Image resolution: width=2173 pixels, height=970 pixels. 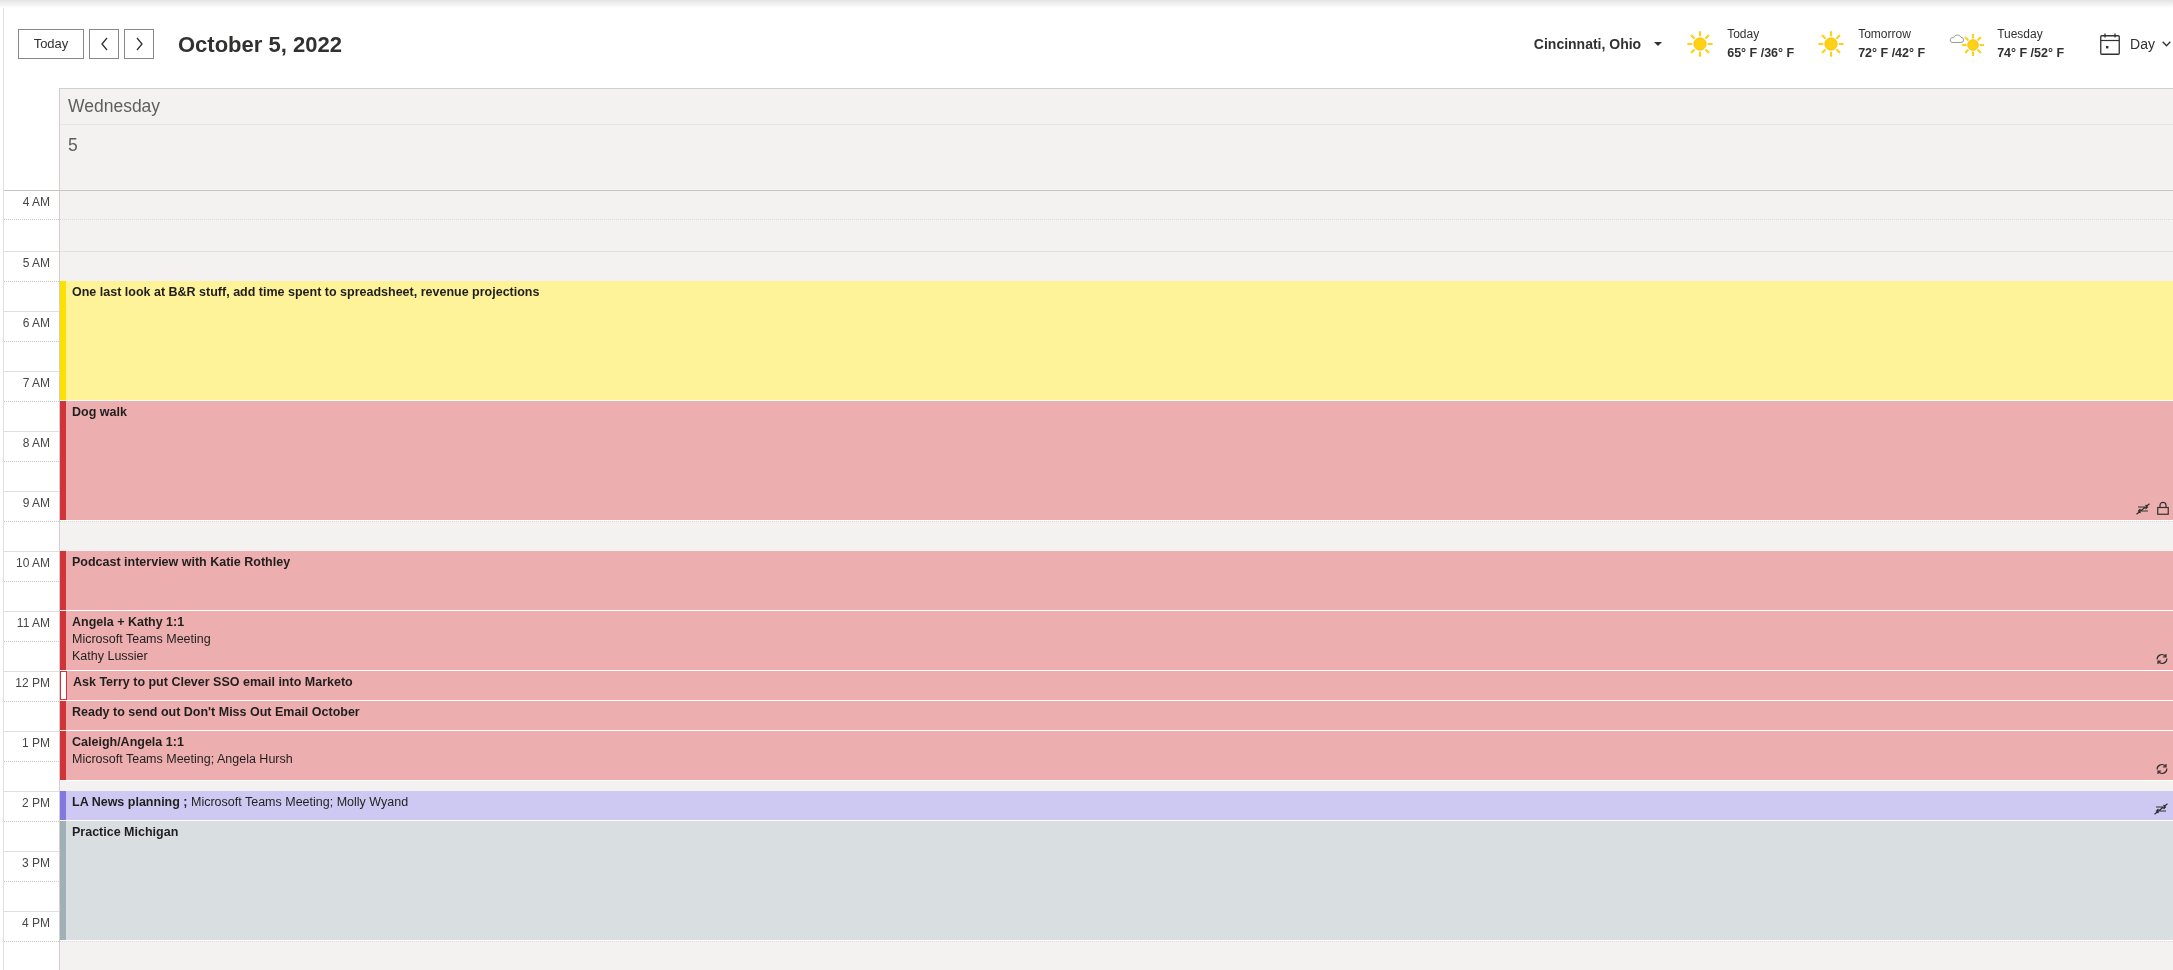 What do you see at coordinates (2166, 44) in the screenshot?
I see `chevron-down-icon` at bounding box center [2166, 44].